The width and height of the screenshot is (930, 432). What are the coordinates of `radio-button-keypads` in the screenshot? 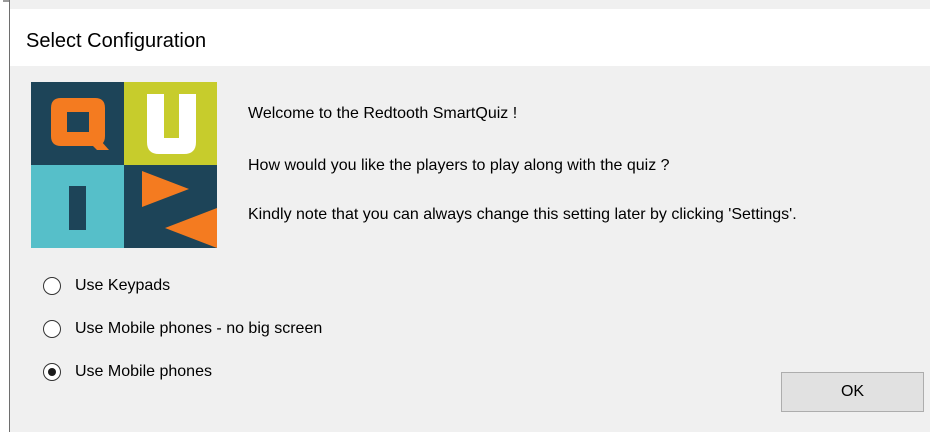 It's located at (52, 286).